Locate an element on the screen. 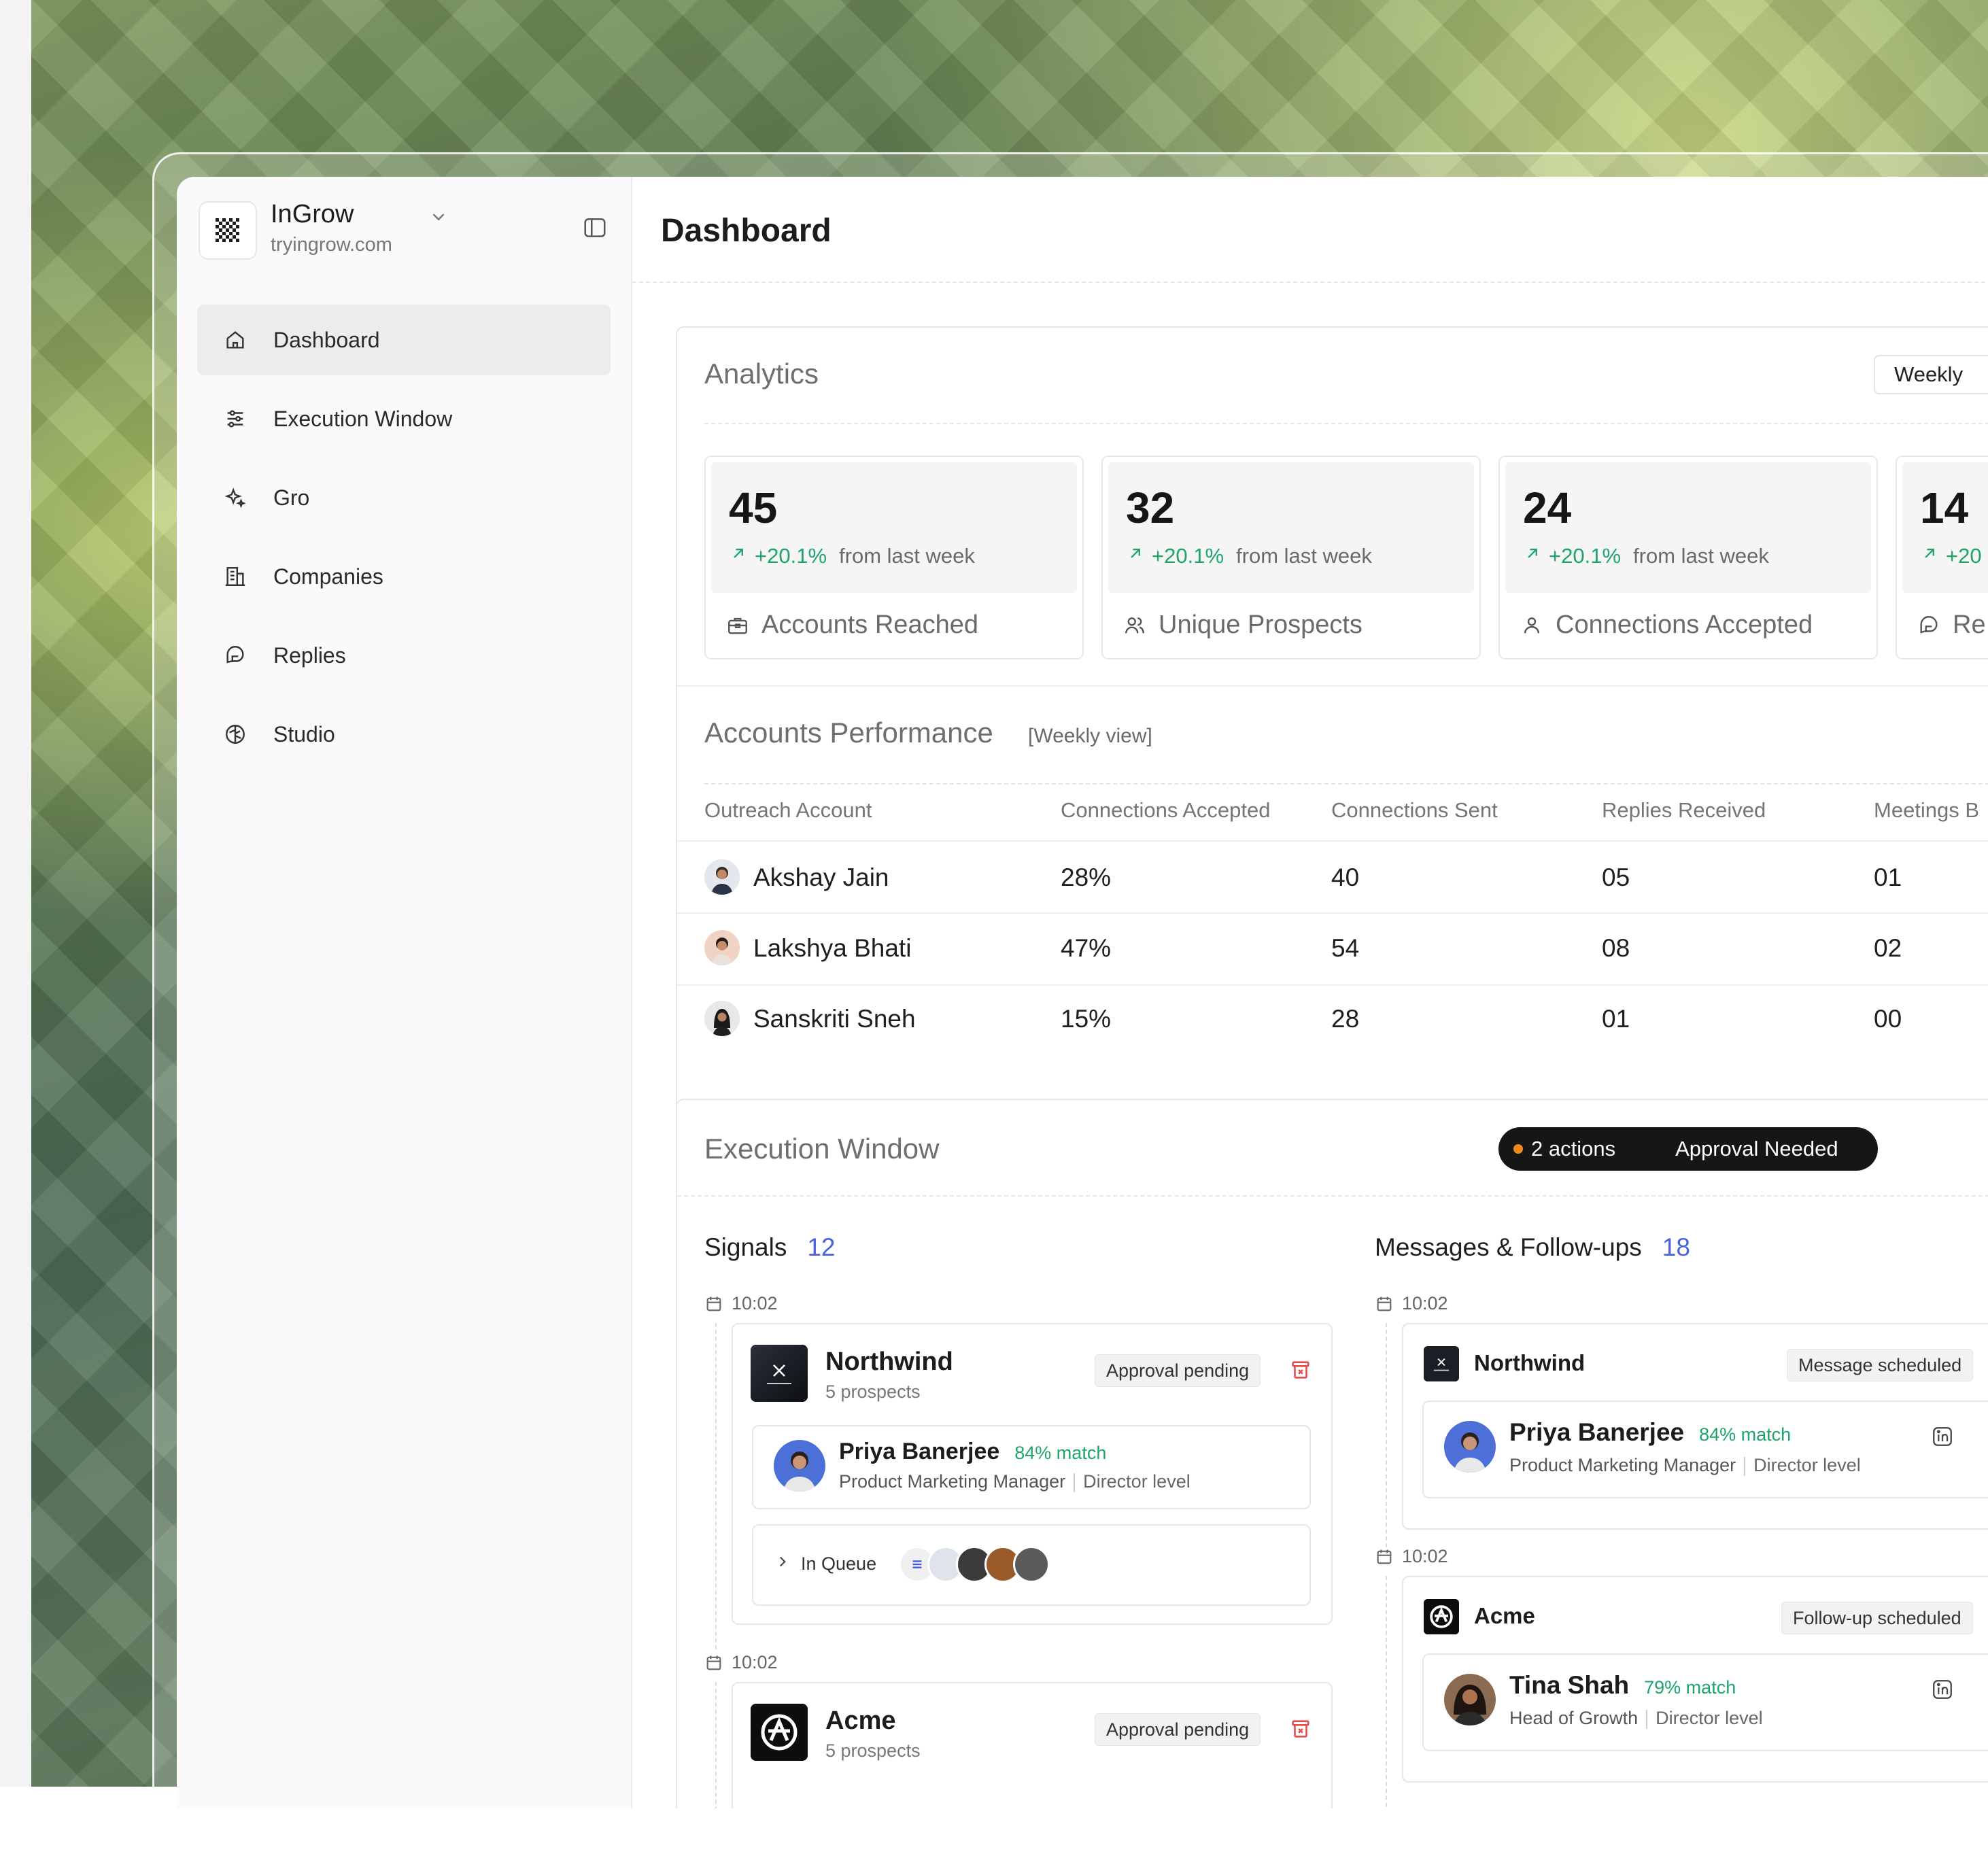 The width and height of the screenshot is (1988, 1856). performance-title: Accounts Performance is located at coordinates (848, 733).